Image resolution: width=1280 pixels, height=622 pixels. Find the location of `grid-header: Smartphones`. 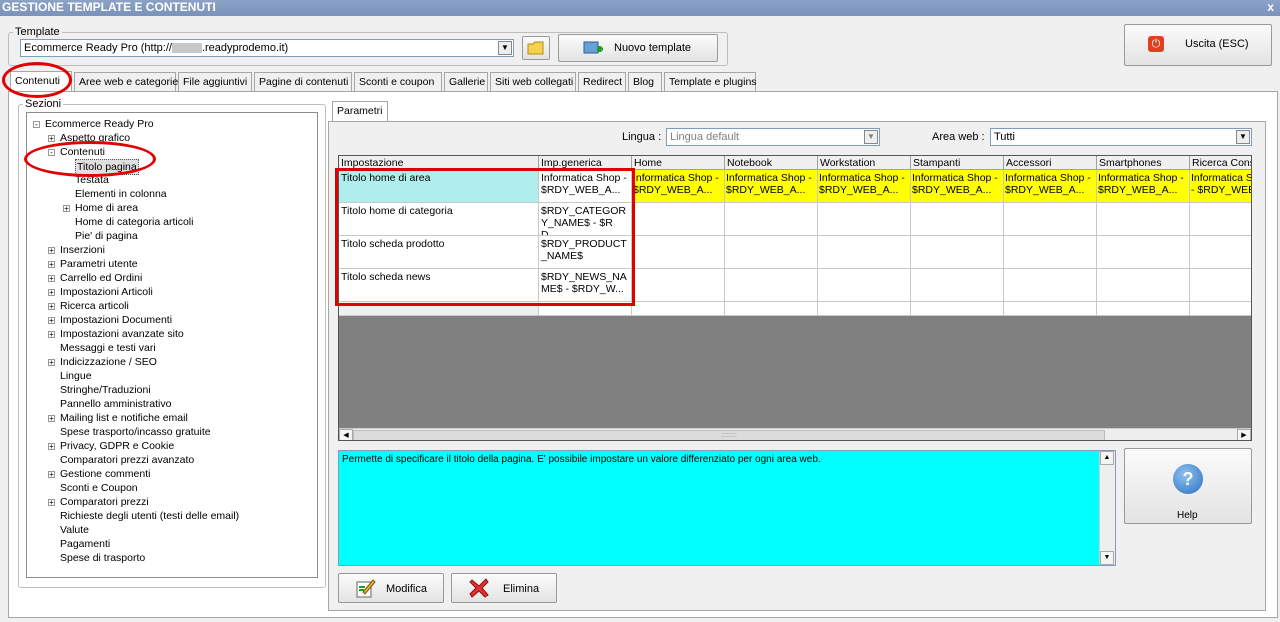

grid-header: Smartphones is located at coordinates (1143, 163).